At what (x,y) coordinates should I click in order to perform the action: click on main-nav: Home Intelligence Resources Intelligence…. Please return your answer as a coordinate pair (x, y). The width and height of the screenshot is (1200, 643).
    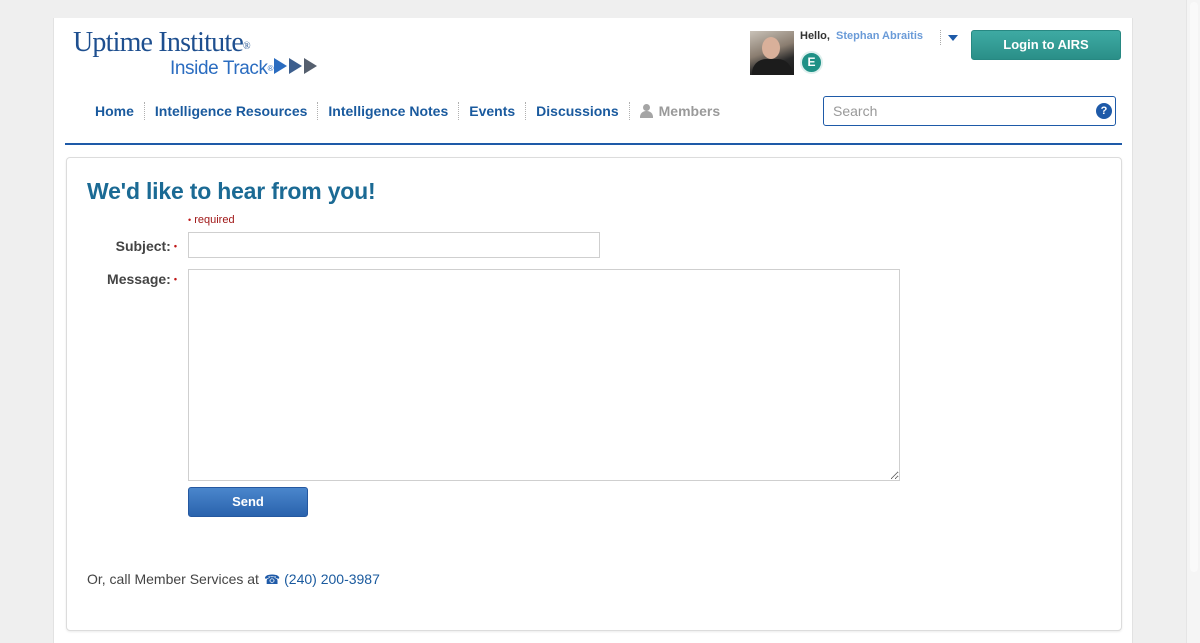
    Looking at the image, I should click on (407, 111).